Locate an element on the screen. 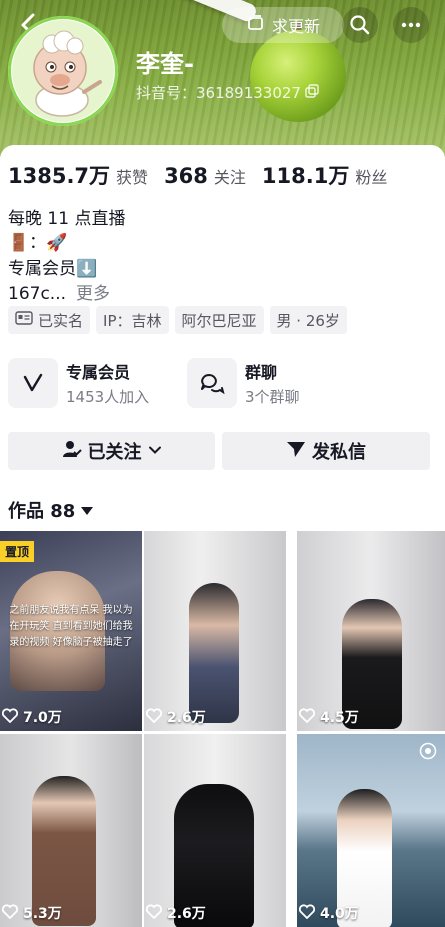 This screenshot has width=445, height=927. bio-line-1: 每晚 11 点直播 is located at coordinates (67, 219).